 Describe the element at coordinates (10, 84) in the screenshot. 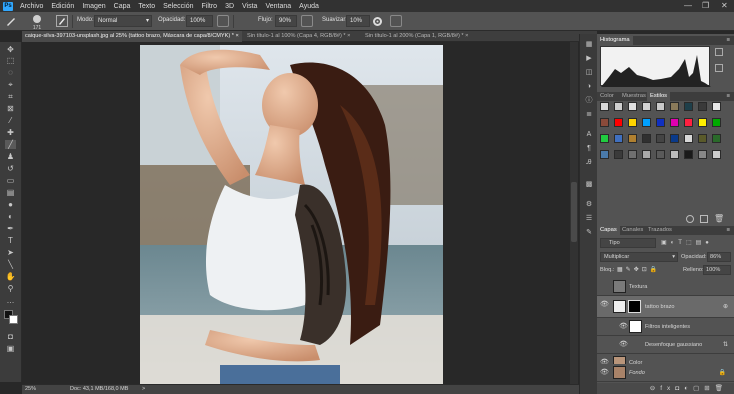

I see `quick-select-tool-icon: ⌖` at that location.